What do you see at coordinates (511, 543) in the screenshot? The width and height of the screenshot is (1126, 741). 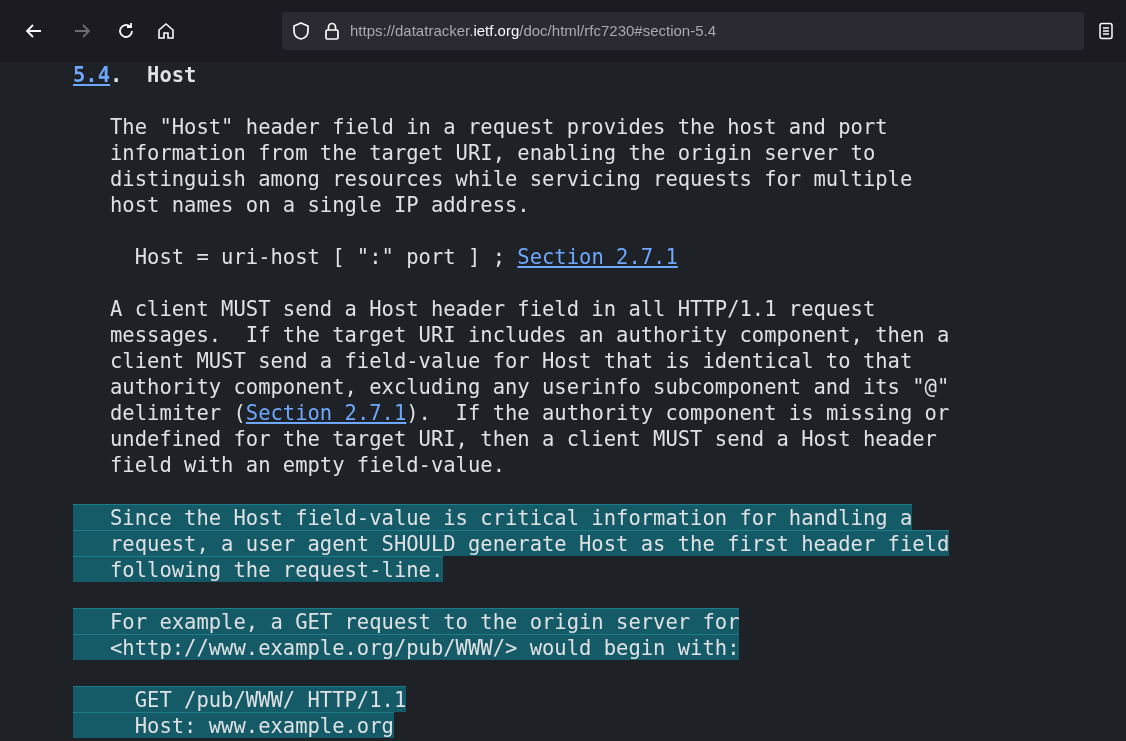 I see `paragraph: Since the Host field-value is critical information for handling a request, a user agent SHOULD generate Host as the first header field following the request-line.` at bounding box center [511, 543].